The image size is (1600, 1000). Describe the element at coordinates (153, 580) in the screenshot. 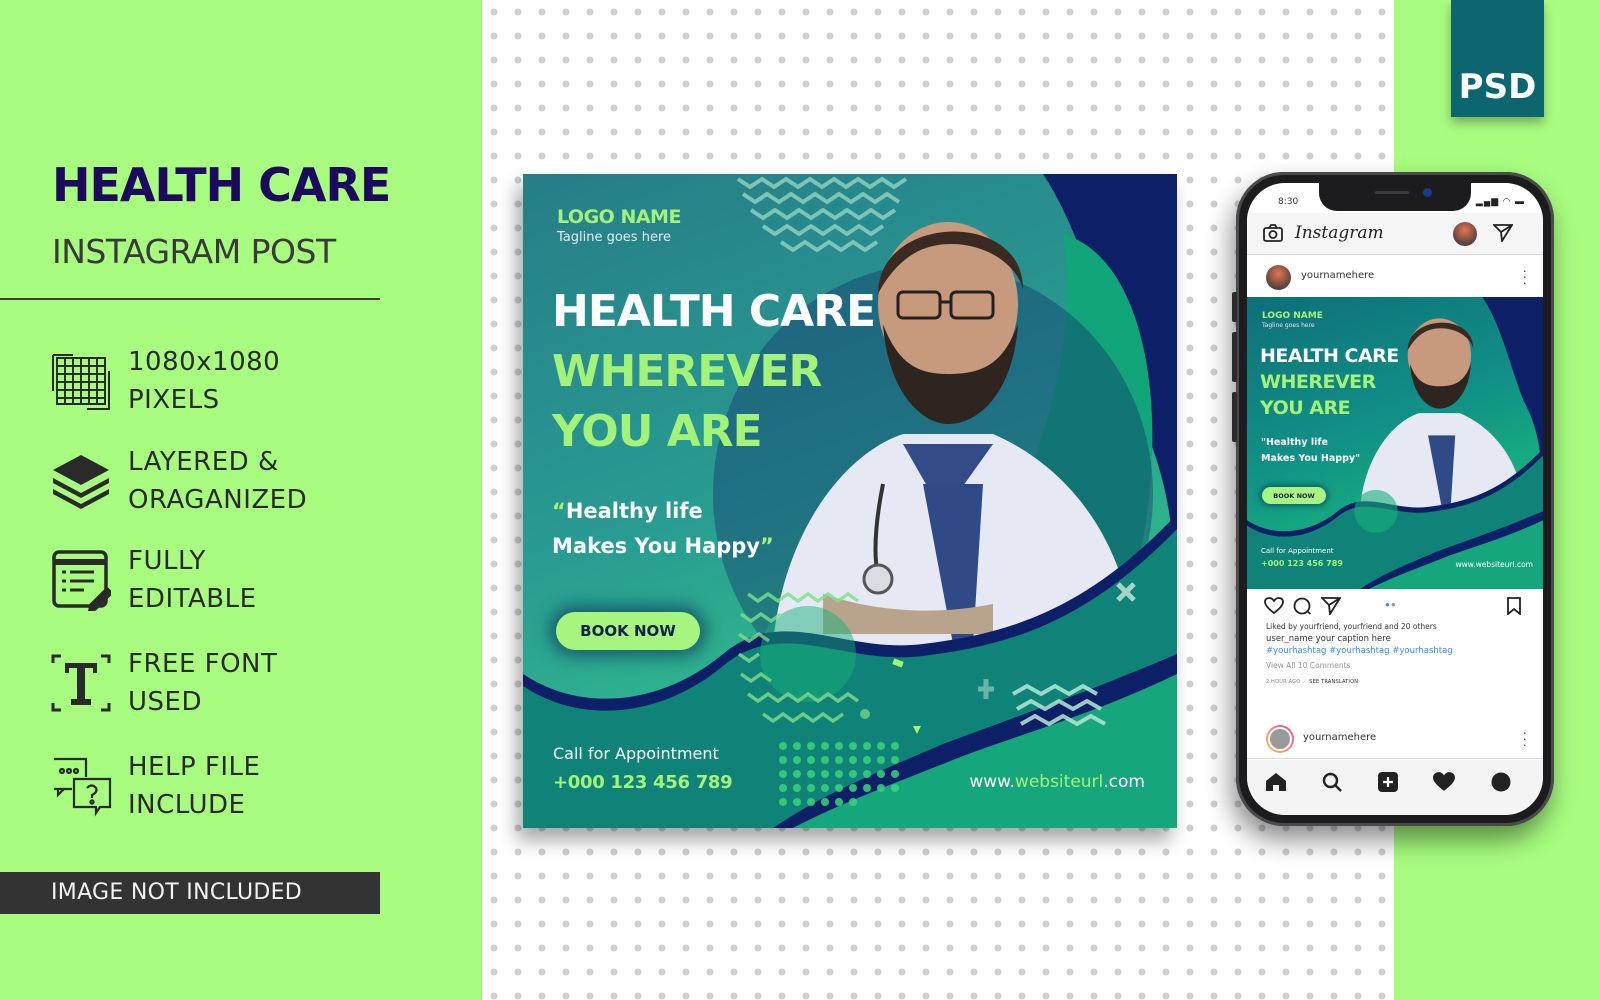

I see `feature-item-editable: FULLY EDITABLE` at that location.